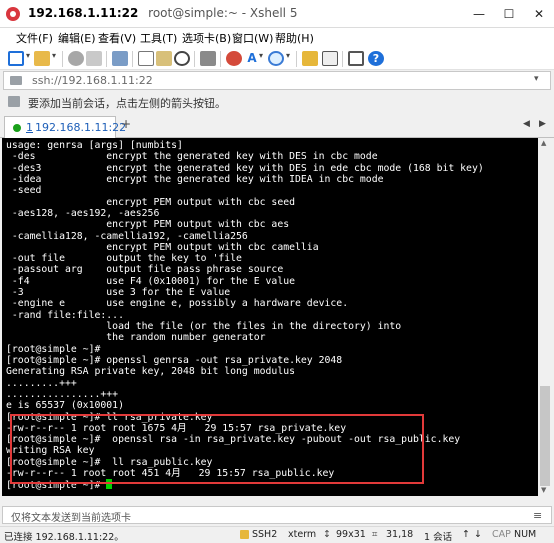 The height and width of the screenshot is (543, 554). I want to click on scroll-down-icon: ▼, so click(543, 490).